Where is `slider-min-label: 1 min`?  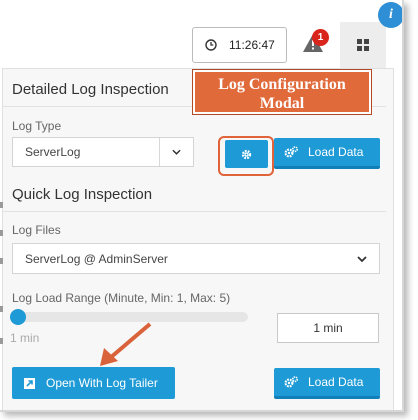 slider-min-label: 1 min is located at coordinates (25, 338).